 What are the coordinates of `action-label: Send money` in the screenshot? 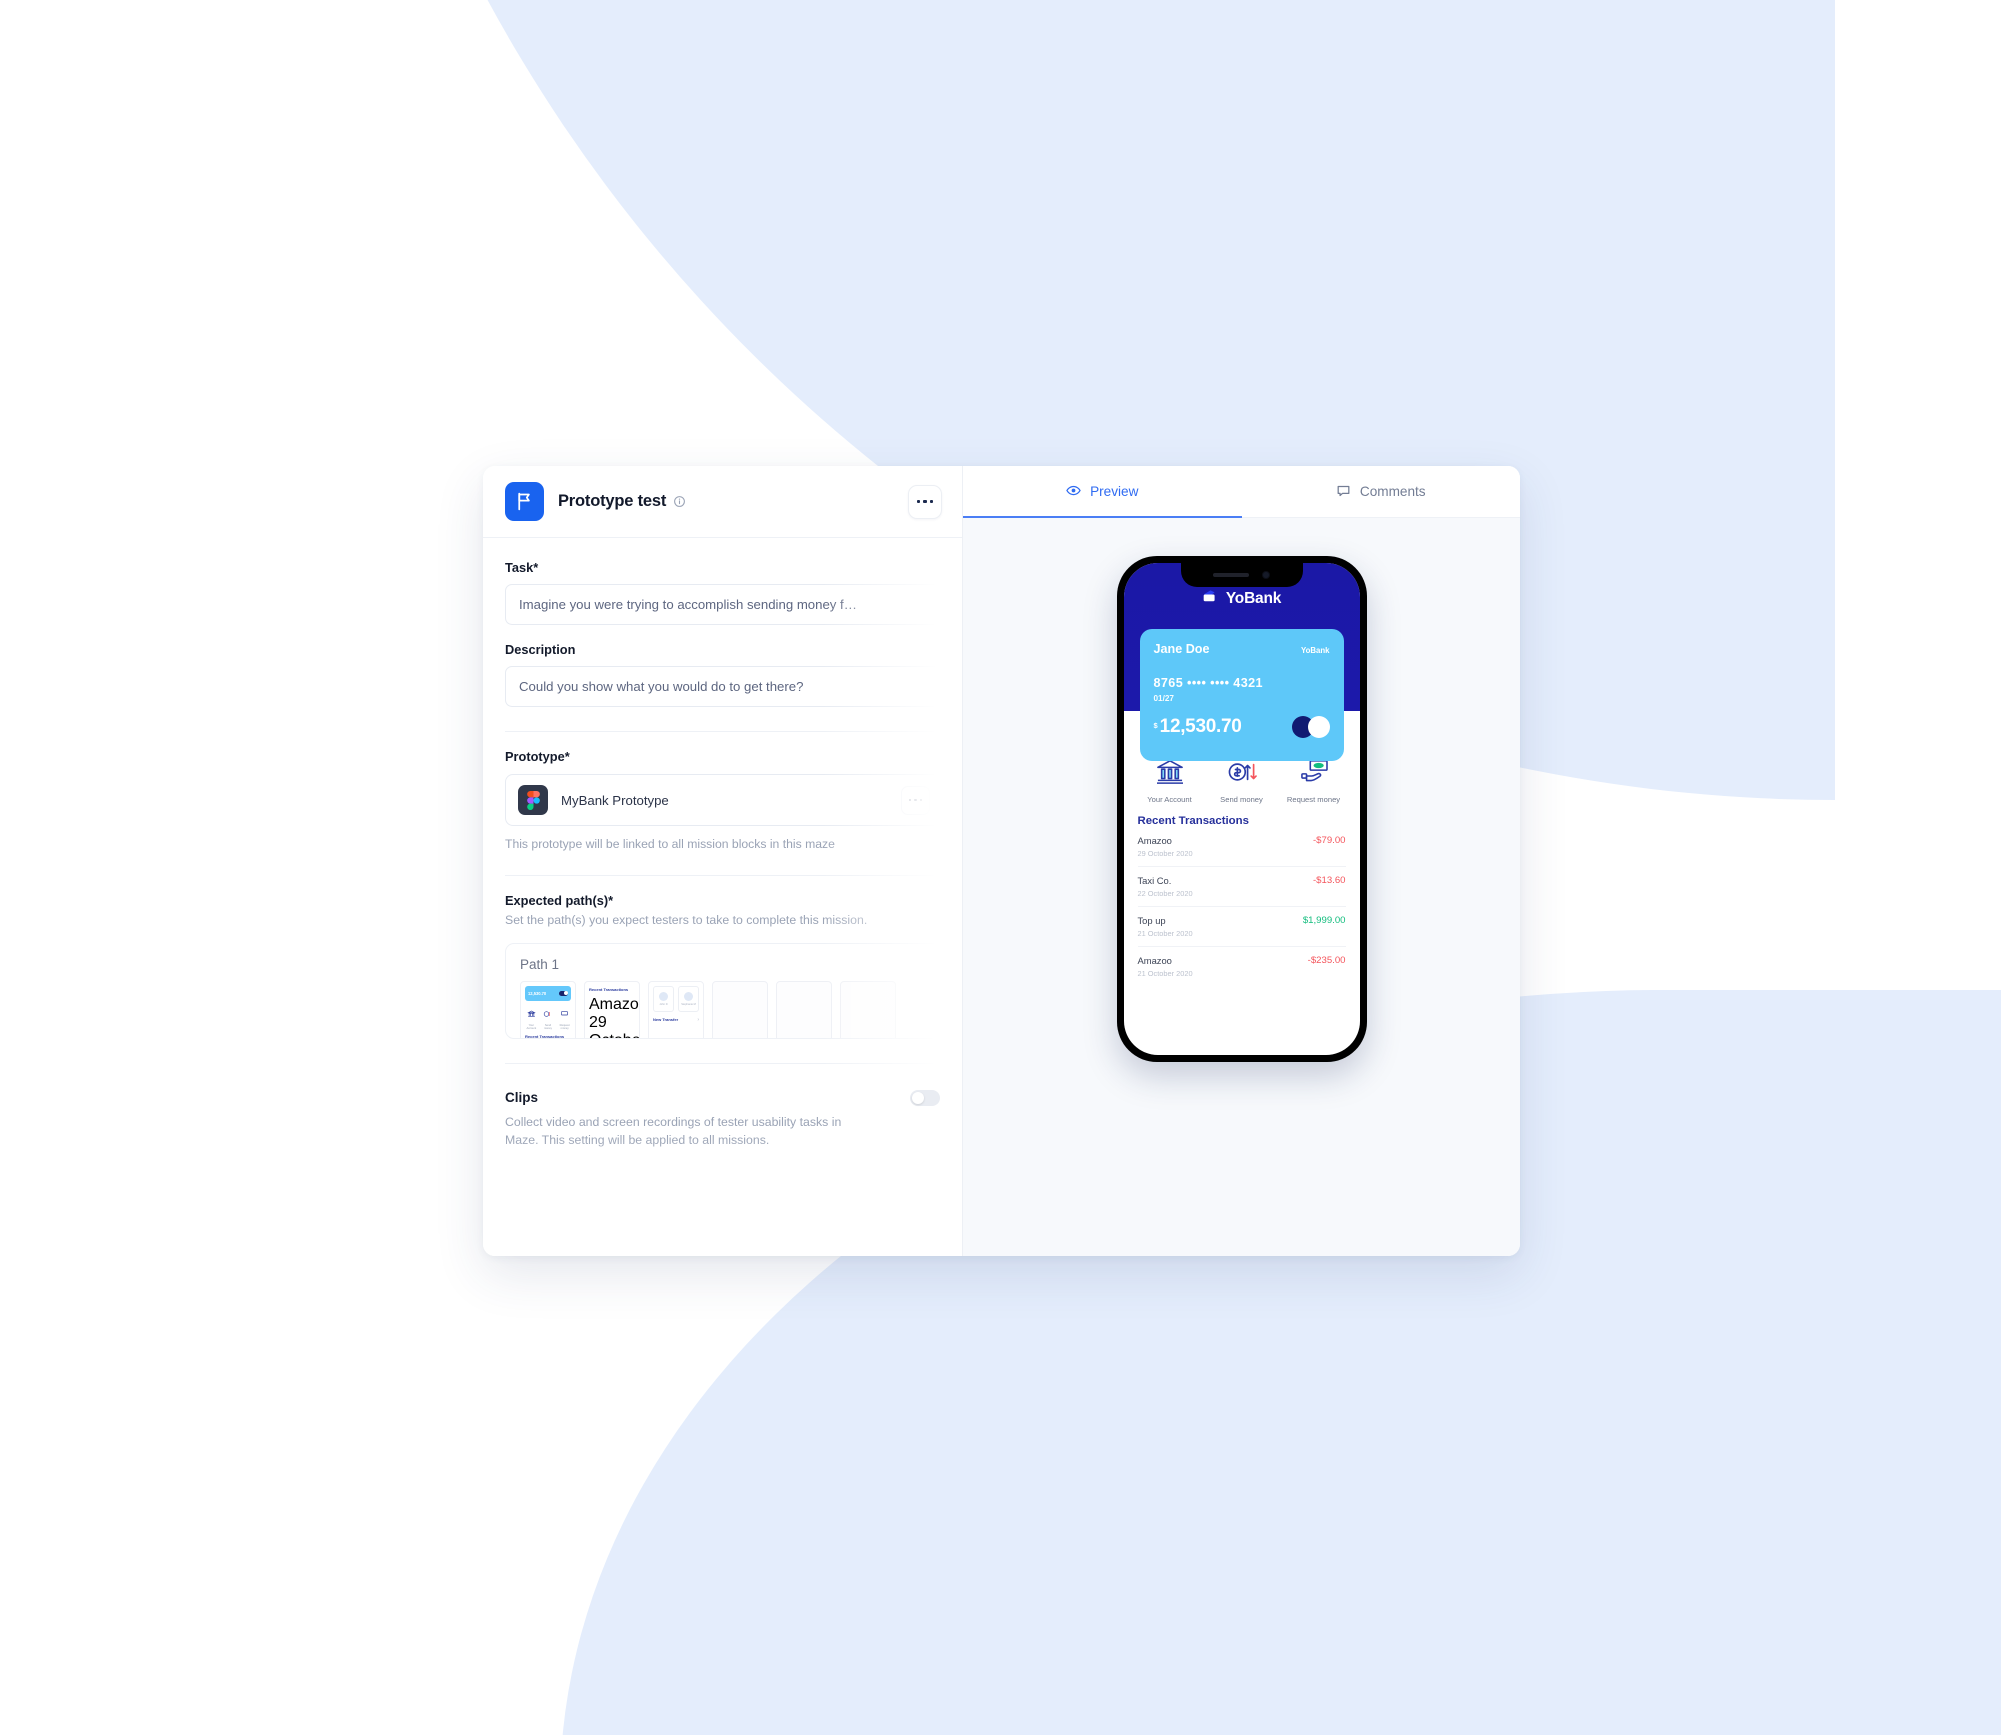 It's located at (1241, 799).